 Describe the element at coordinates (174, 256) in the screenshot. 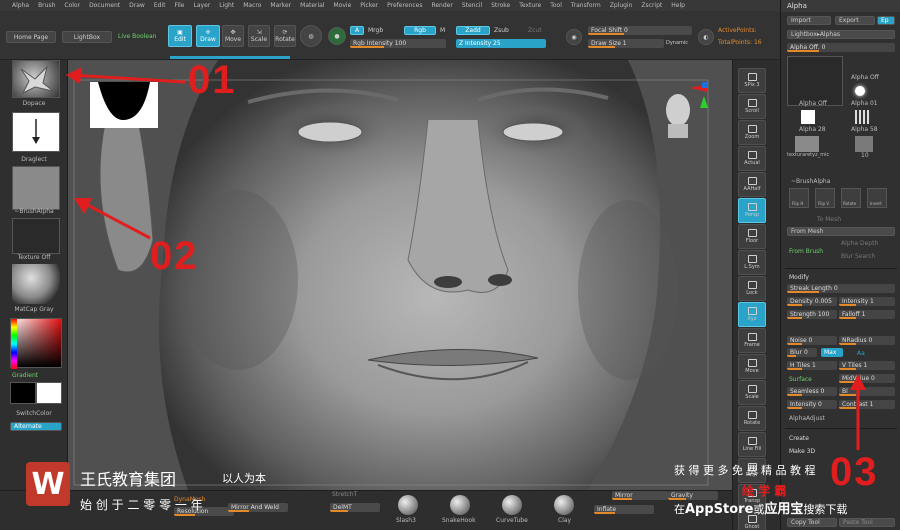

I see `annotation-label-02: 02` at that location.